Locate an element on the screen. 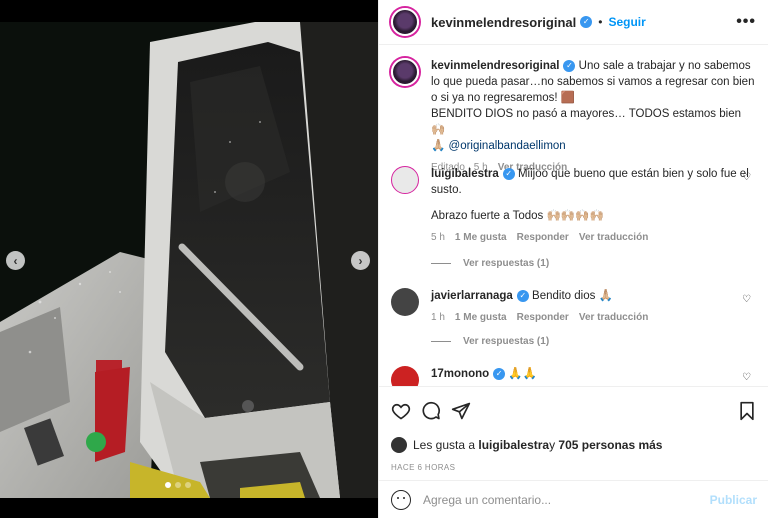 The width and height of the screenshot is (768, 518). heart-icon is located at coordinates (401, 411).